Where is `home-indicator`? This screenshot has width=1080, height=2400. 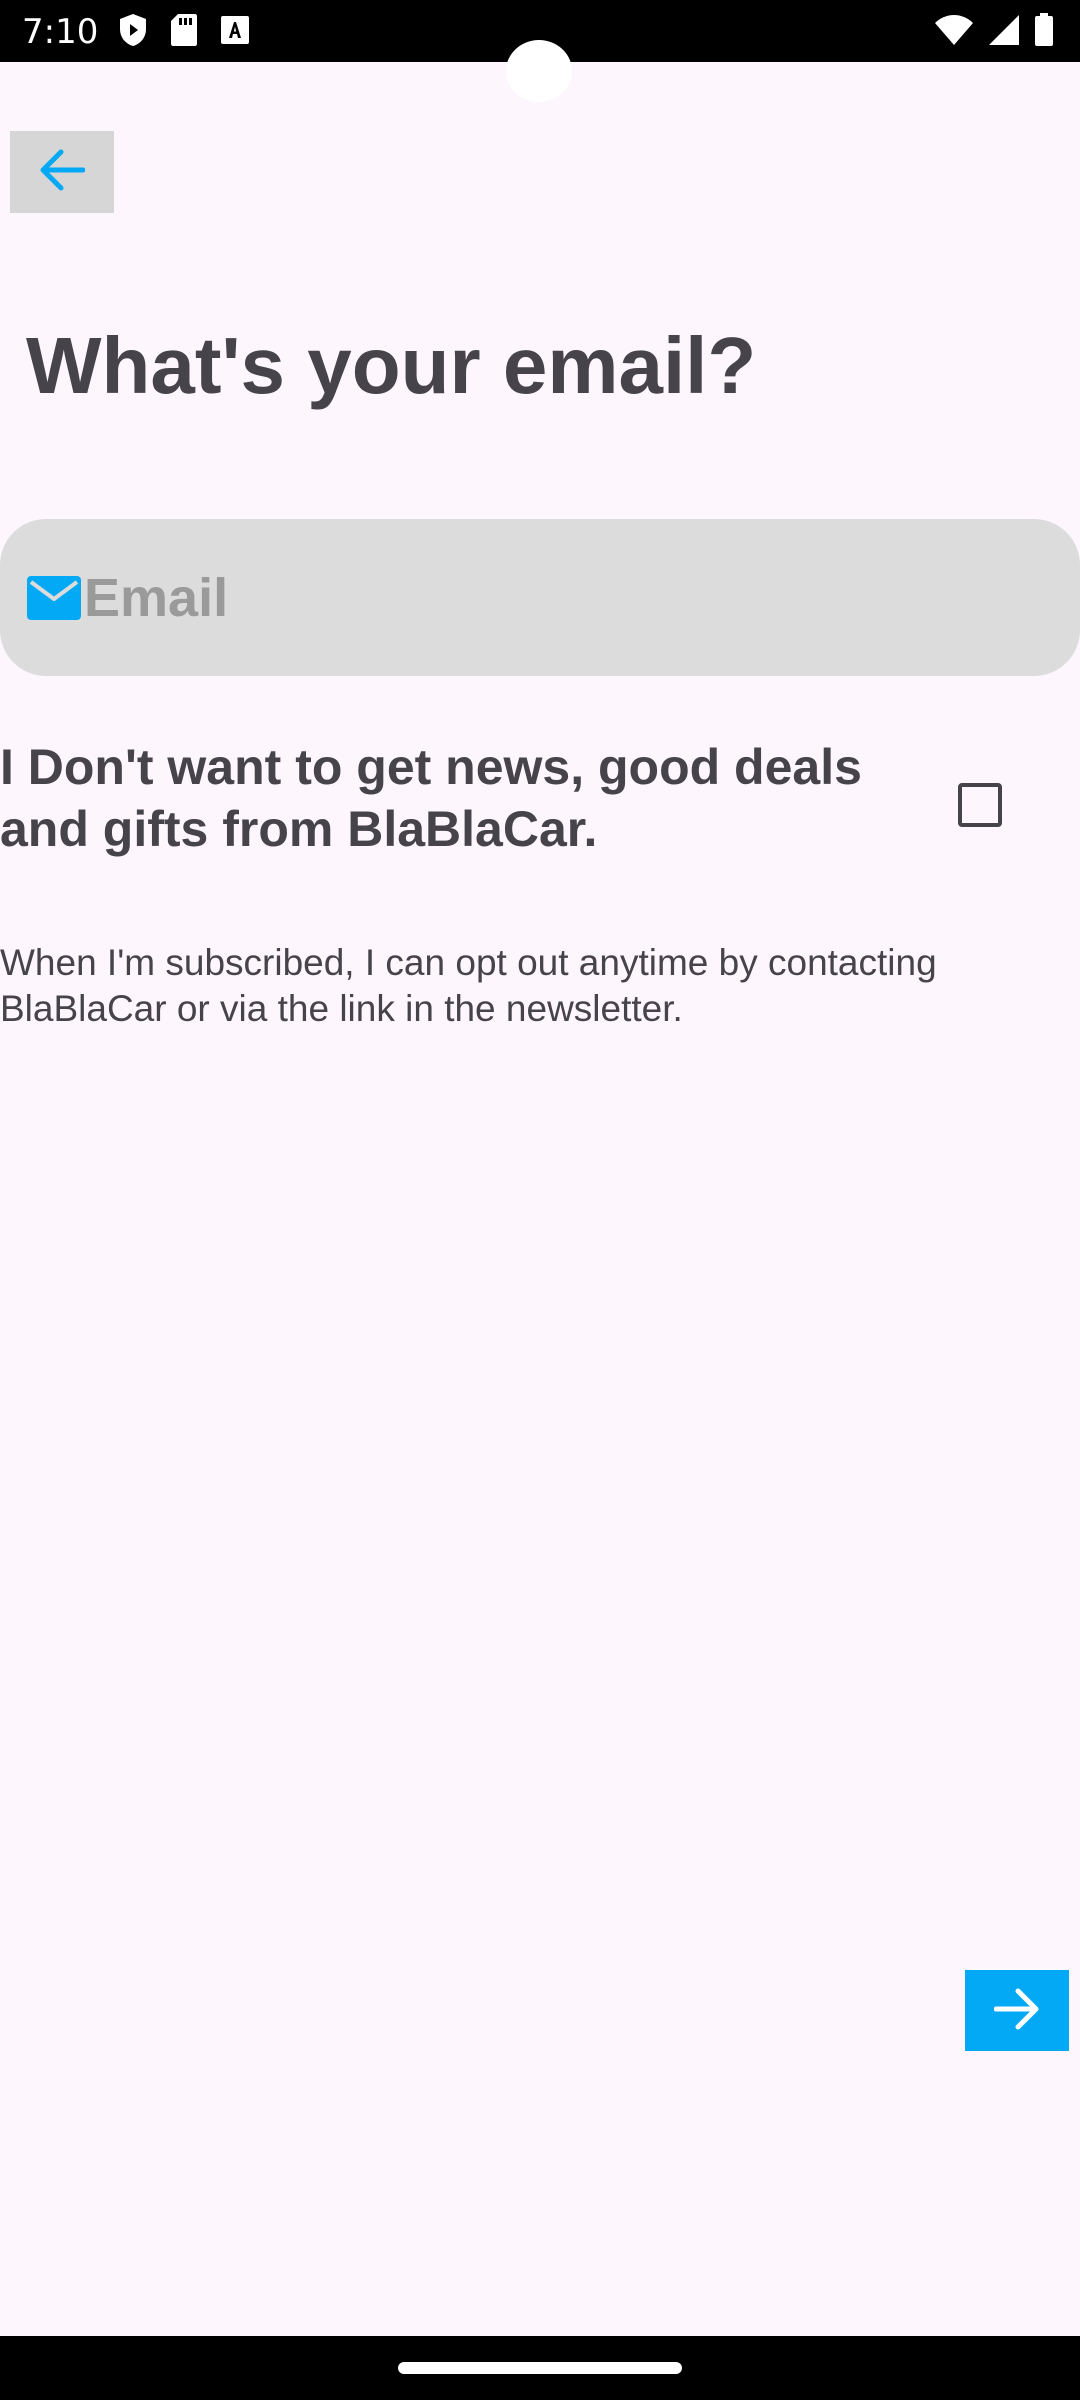
home-indicator is located at coordinates (540, 2368).